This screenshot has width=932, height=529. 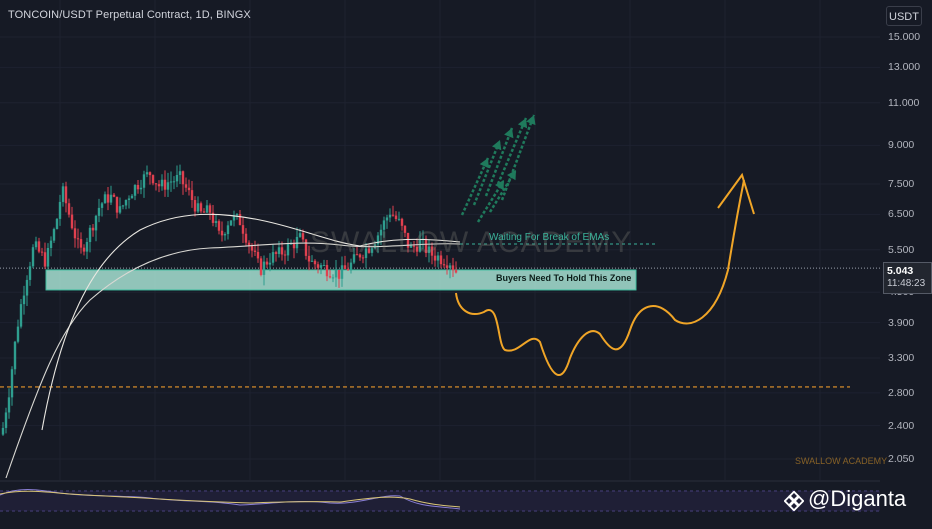 What do you see at coordinates (440, 501) in the screenshot?
I see `rsi-band-fill` at bounding box center [440, 501].